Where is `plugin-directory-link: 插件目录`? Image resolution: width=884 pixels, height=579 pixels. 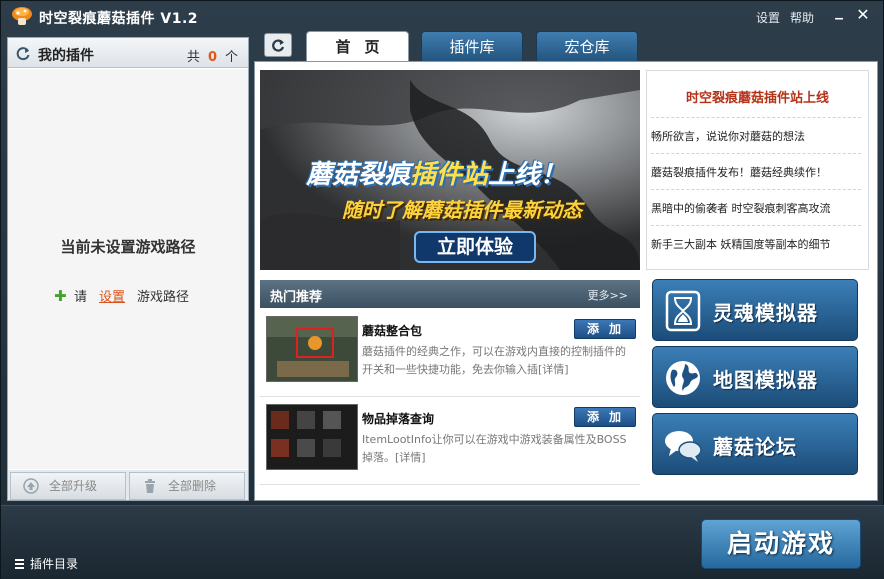 plugin-directory-link: 插件目录 is located at coordinates (46, 563).